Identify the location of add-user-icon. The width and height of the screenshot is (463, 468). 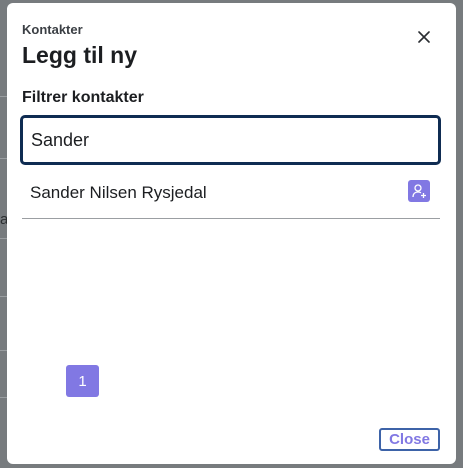
(419, 191).